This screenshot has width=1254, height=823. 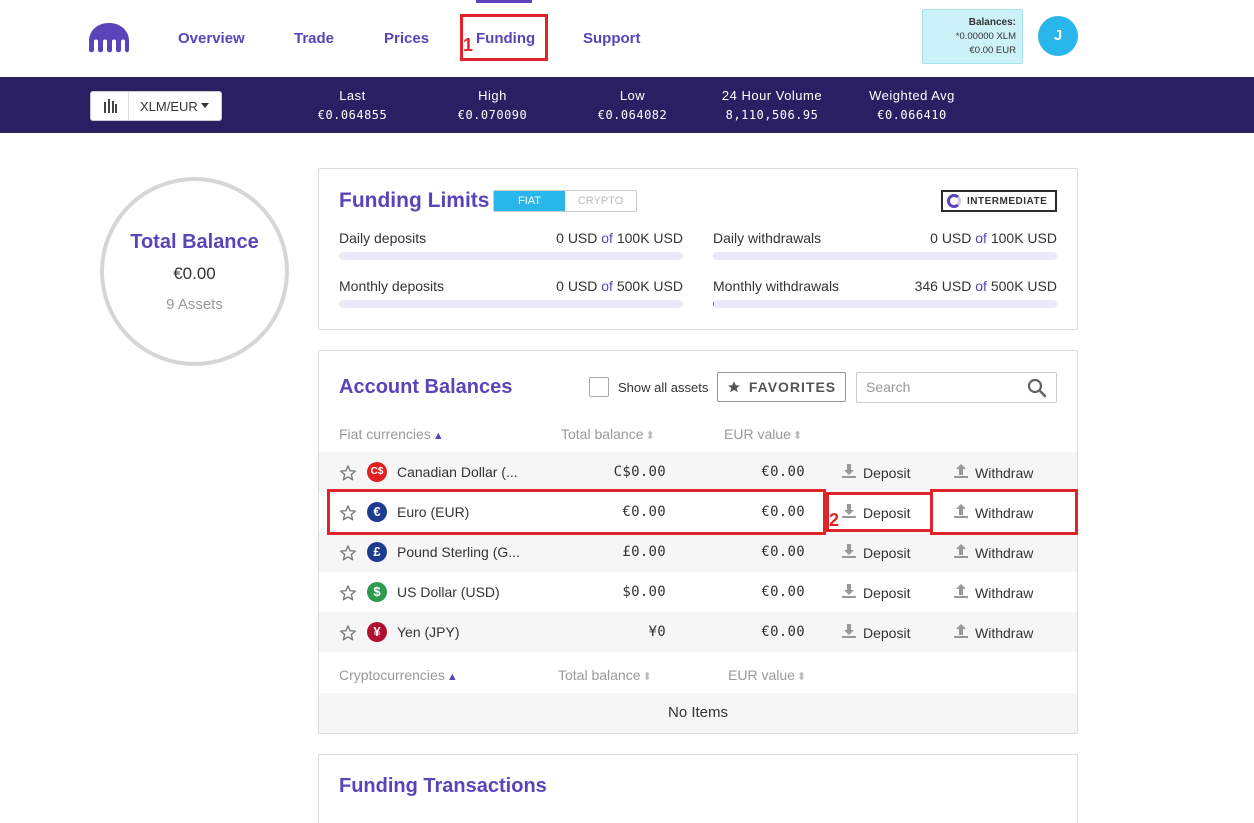 I want to click on stat-last: Last €0.064855, so click(x=352, y=105).